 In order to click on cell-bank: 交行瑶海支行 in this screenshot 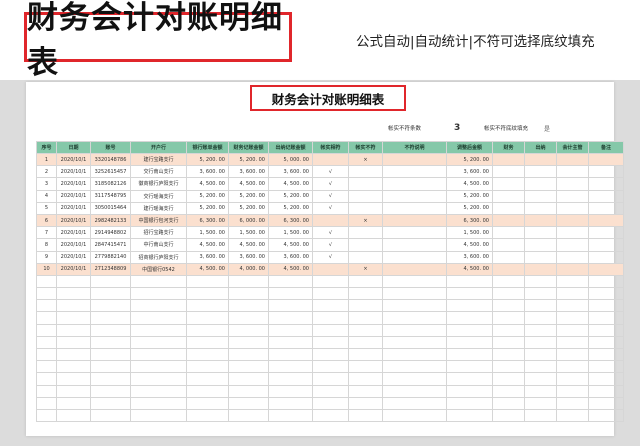, I will do `click(158, 196)`.